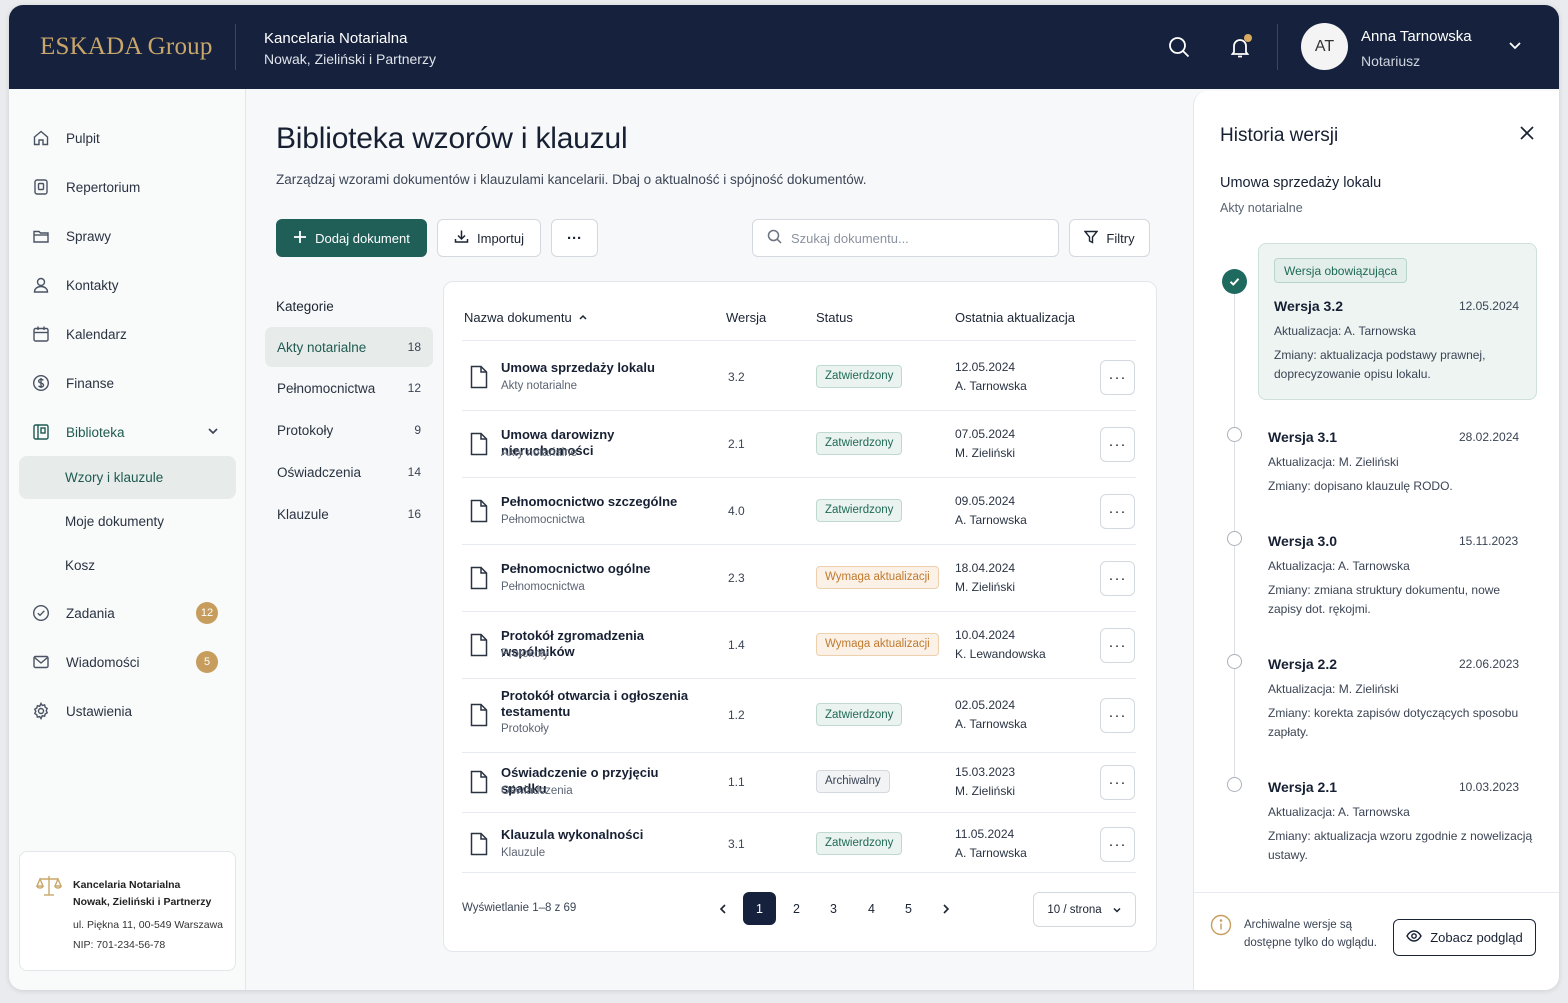 The height and width of the screenshot is (1003, 1568). I want to click on category-pelnomocnictwa: Pełnomocnictwa 12, so click(349, 388).